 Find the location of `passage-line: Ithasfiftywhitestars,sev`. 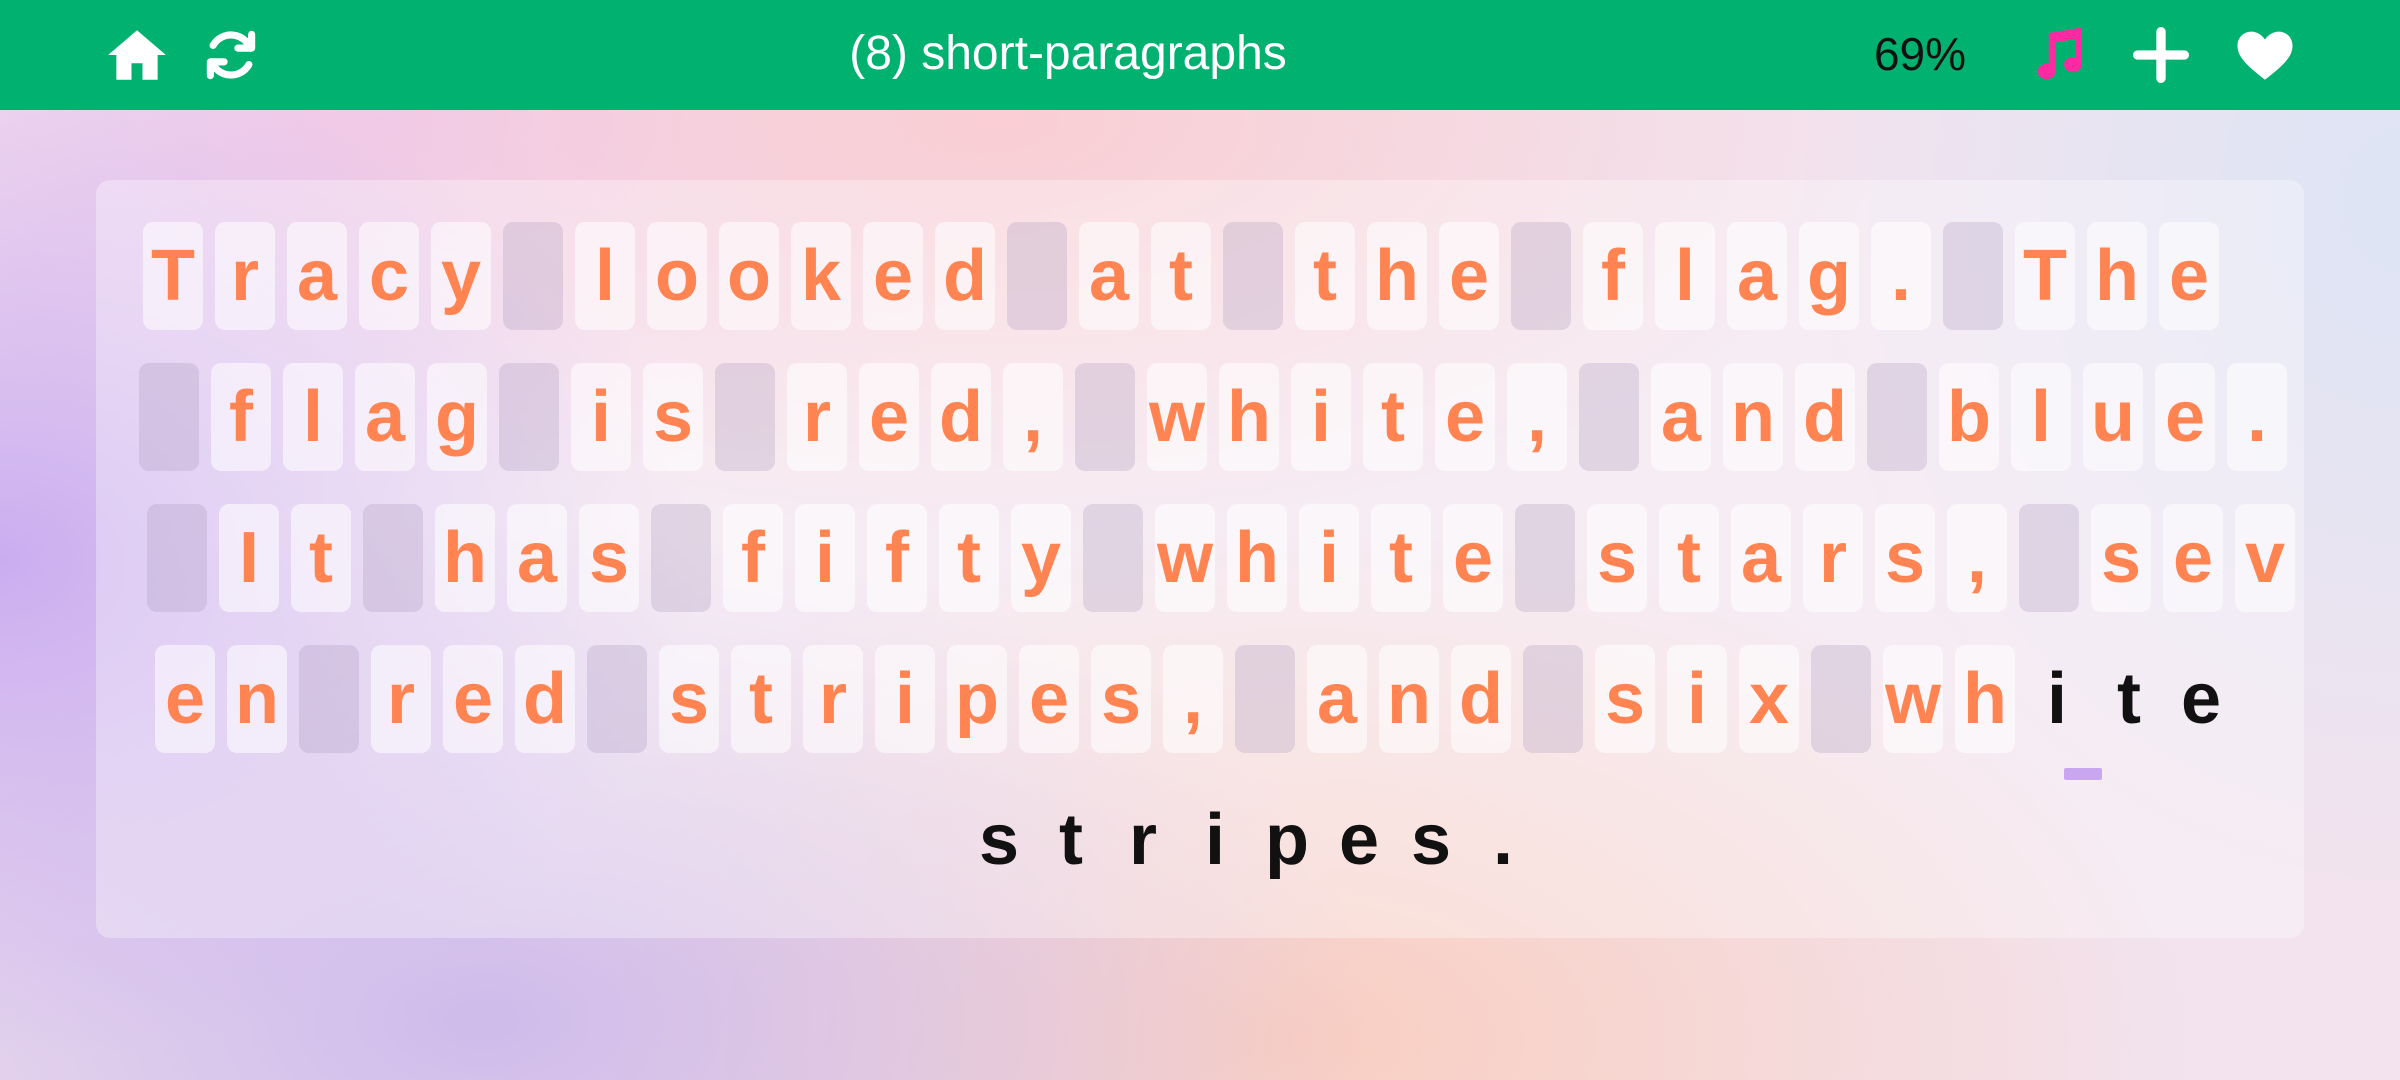

passage-line: Ithasfiftywhitestars,sev is located at coordinates (1224, 558).